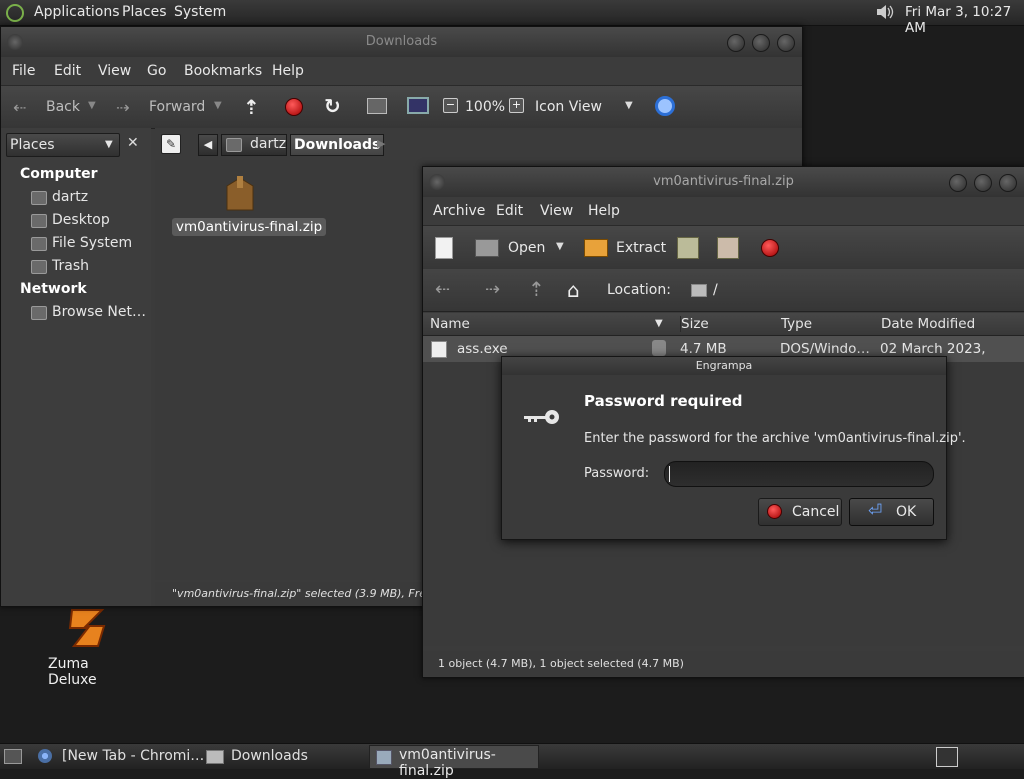 This screenshot has height=779, width=1024. I want to click on dialog-heading: Password required, so click(663, 401).